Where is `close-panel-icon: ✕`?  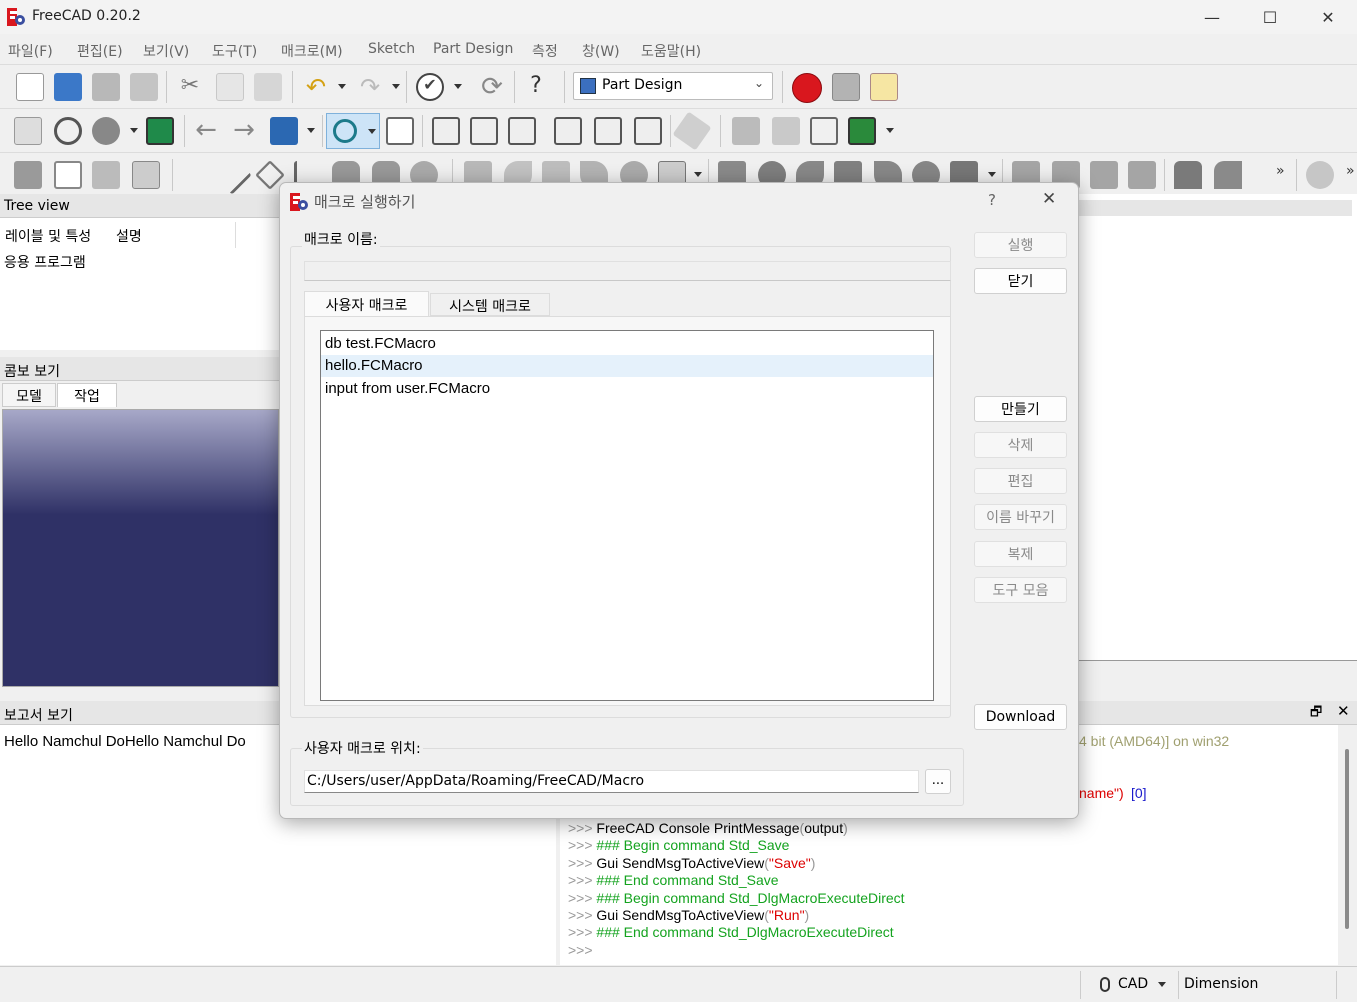
close-panel-icon: ✕ is located at coordinates (1343, 711).